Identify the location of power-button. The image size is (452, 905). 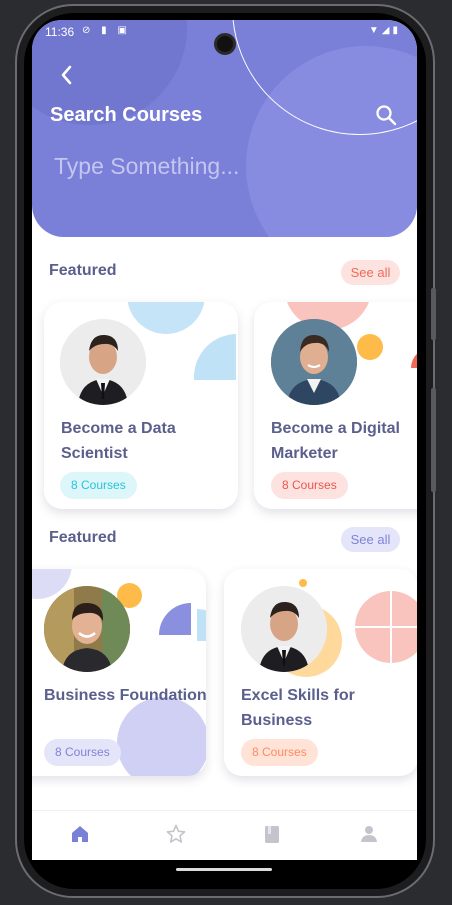
(433, 440).